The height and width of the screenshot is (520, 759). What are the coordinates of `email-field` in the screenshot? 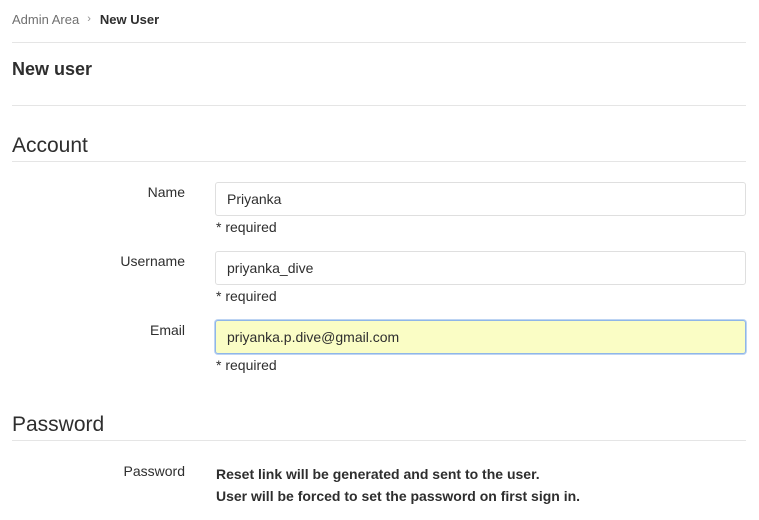 It's located at (480, 337).